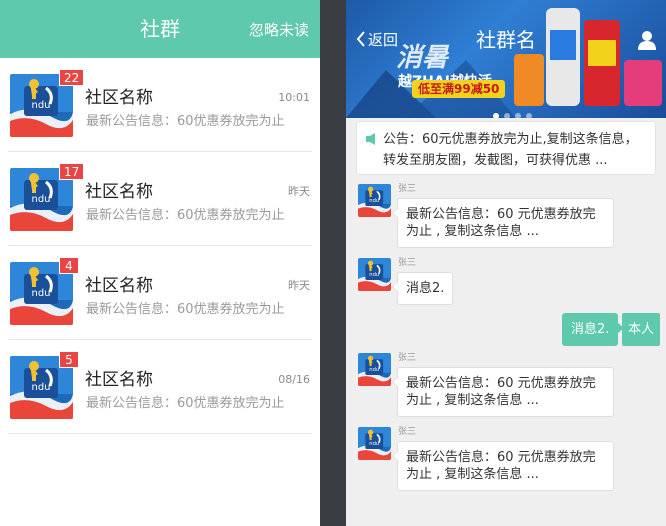 The image size is (666, 526). Describe the element at coordinates (279, 30) in the screenshot. I see `ignore-unread-button: 忽略未读` at that location.